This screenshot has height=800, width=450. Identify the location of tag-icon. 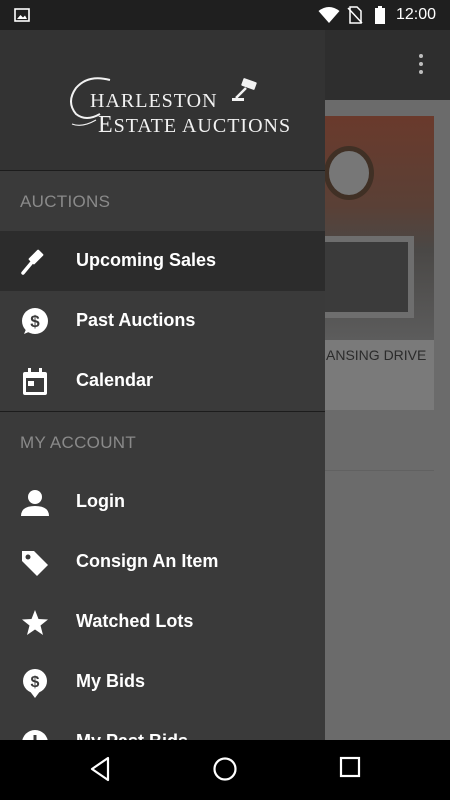
(35, 563).